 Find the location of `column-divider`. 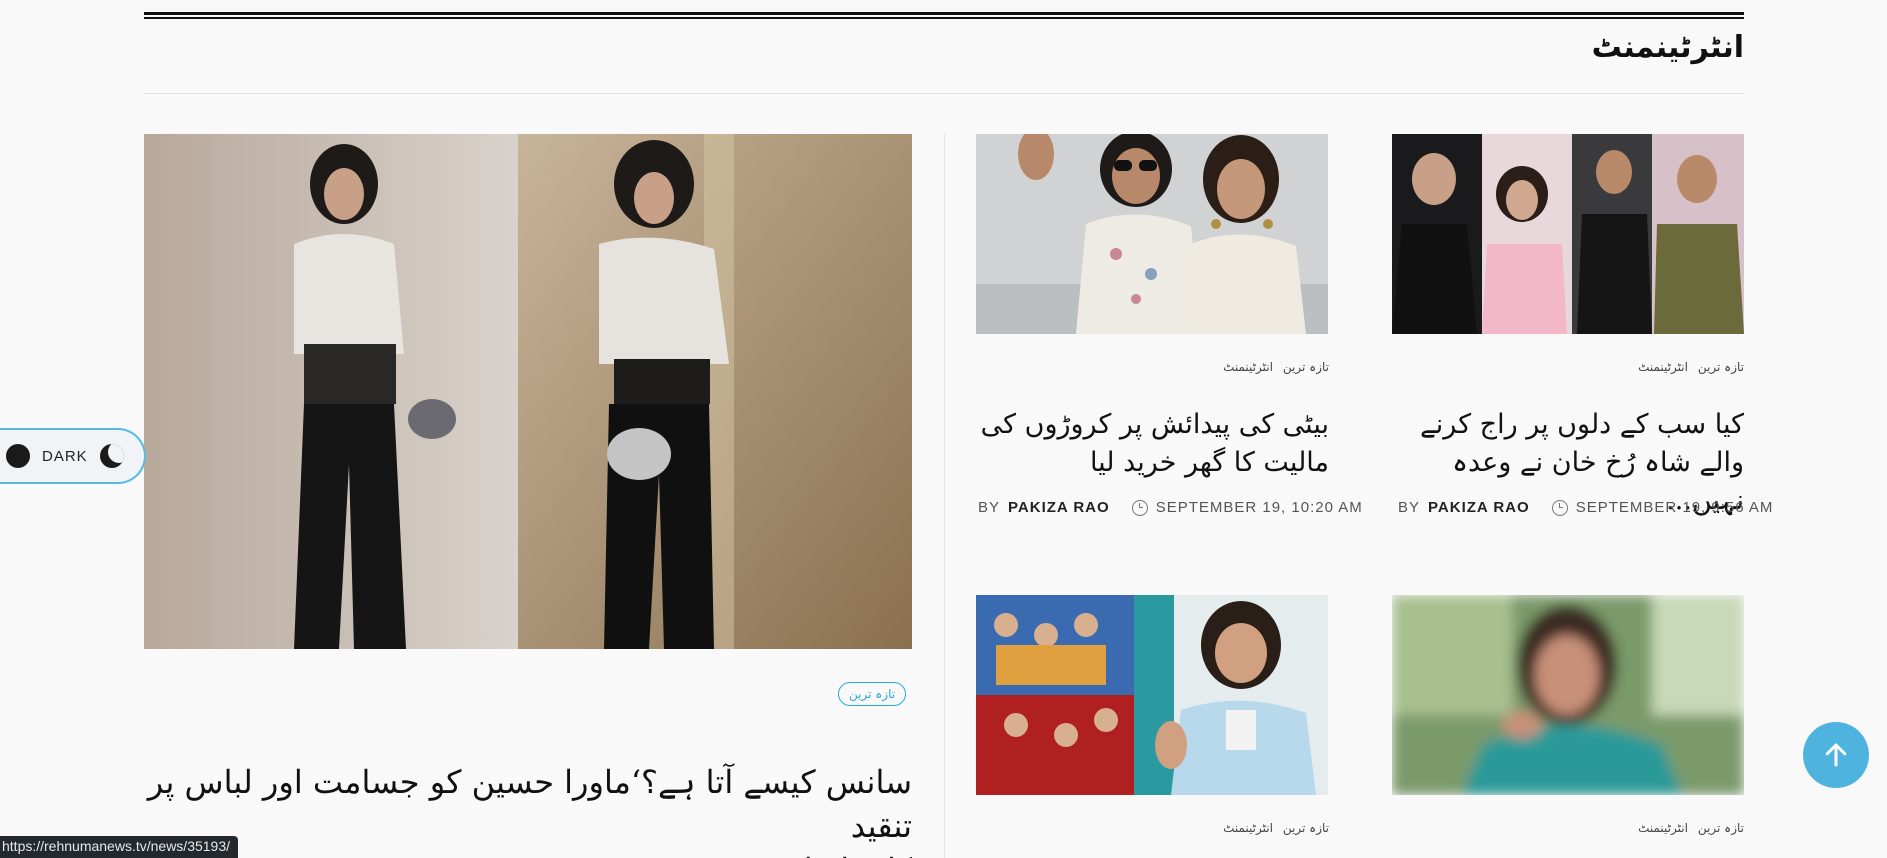

column-divider is located at coordinates (944, 496).